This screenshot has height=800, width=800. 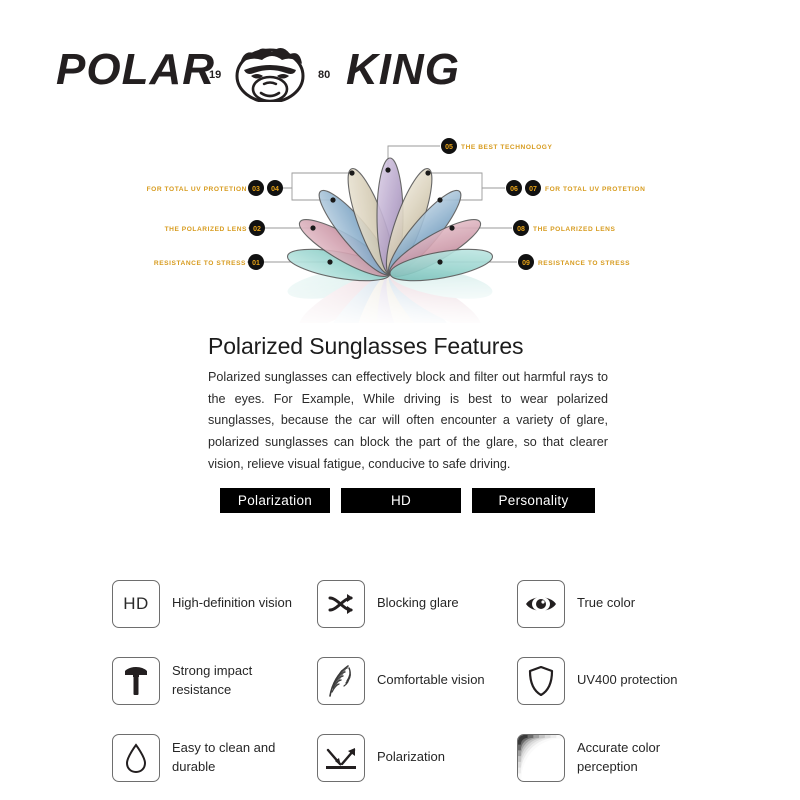 I want to click on callout-number-04: 04, so click(x=275, y=189).